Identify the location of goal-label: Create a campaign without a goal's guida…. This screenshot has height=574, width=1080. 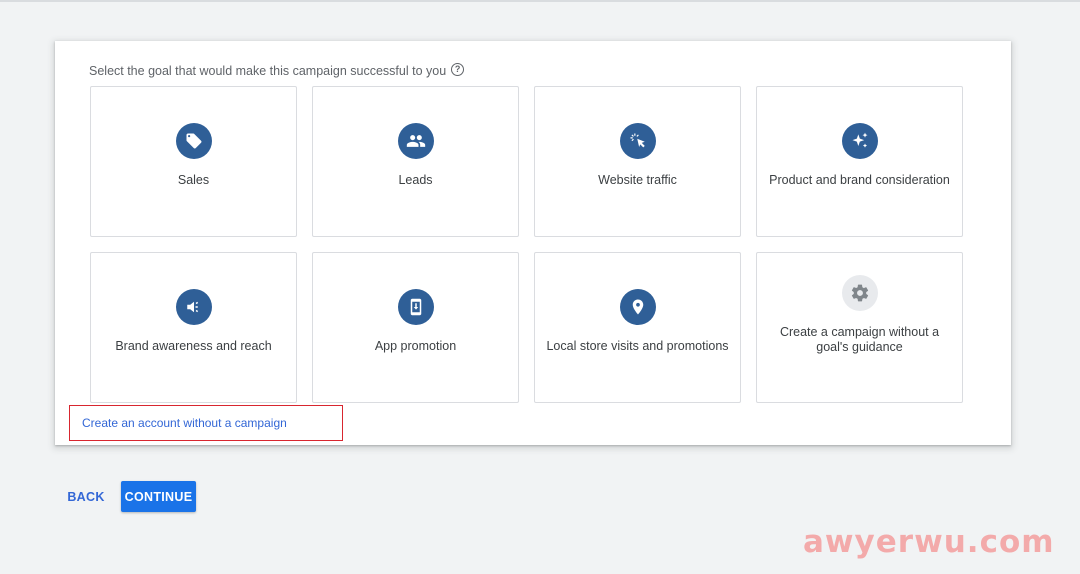
(859, 339).